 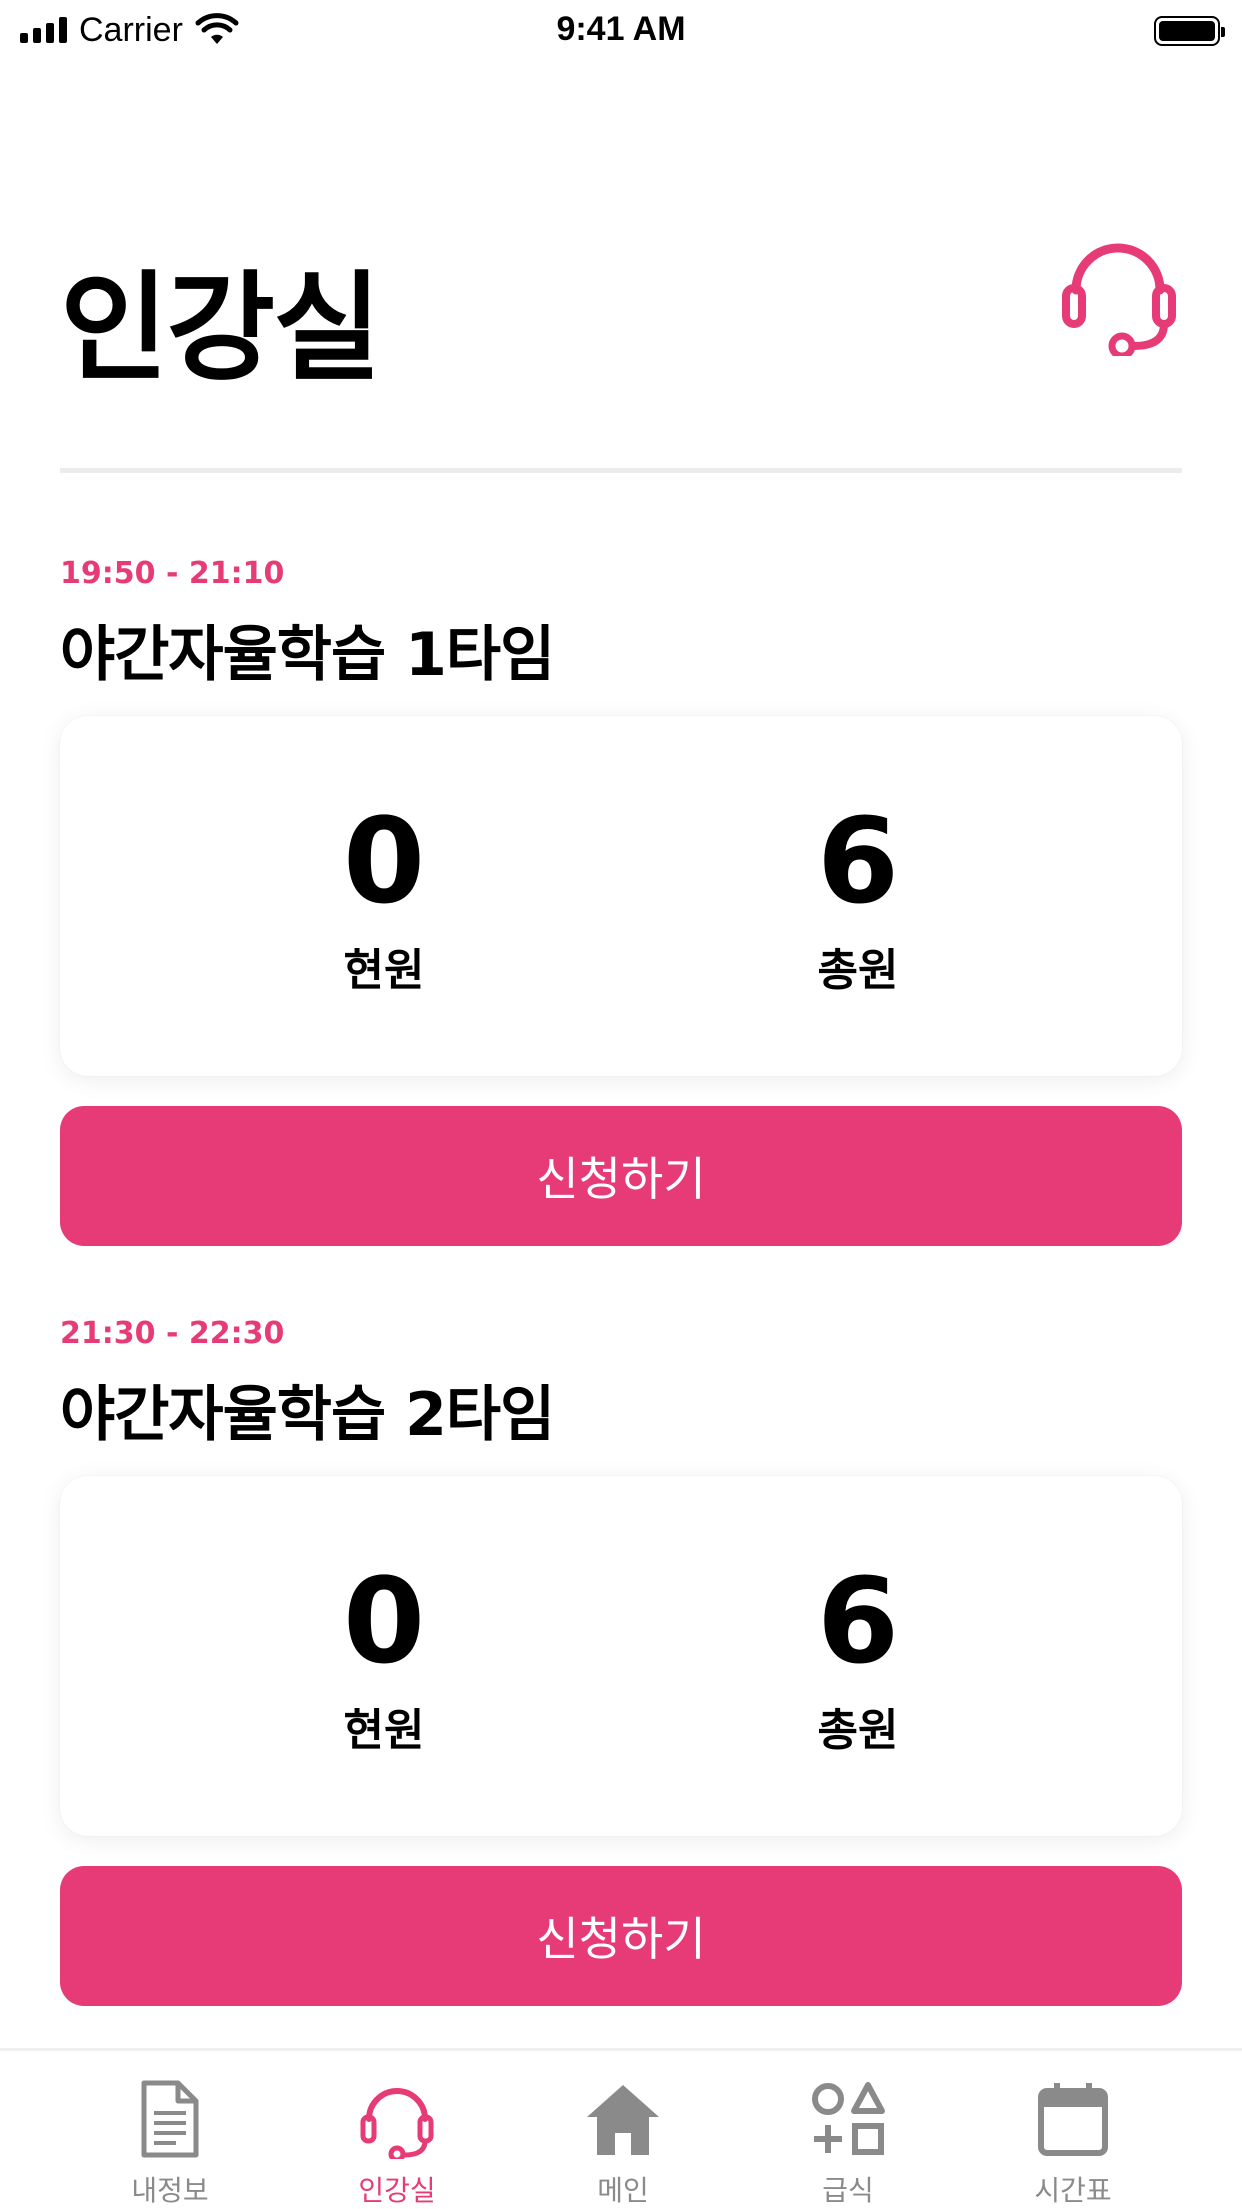 What do you see at coordinates (623, 2190) in the screenshot?
I see `tab-label: 메인` at bounding box center [623, 2190].